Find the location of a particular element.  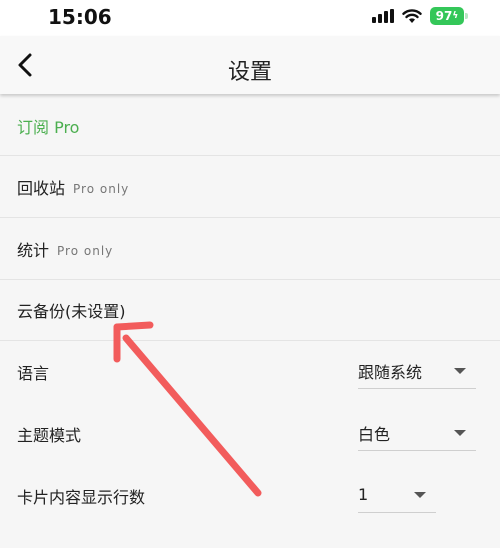

wifi-icon is located at coordinates (412, 16).